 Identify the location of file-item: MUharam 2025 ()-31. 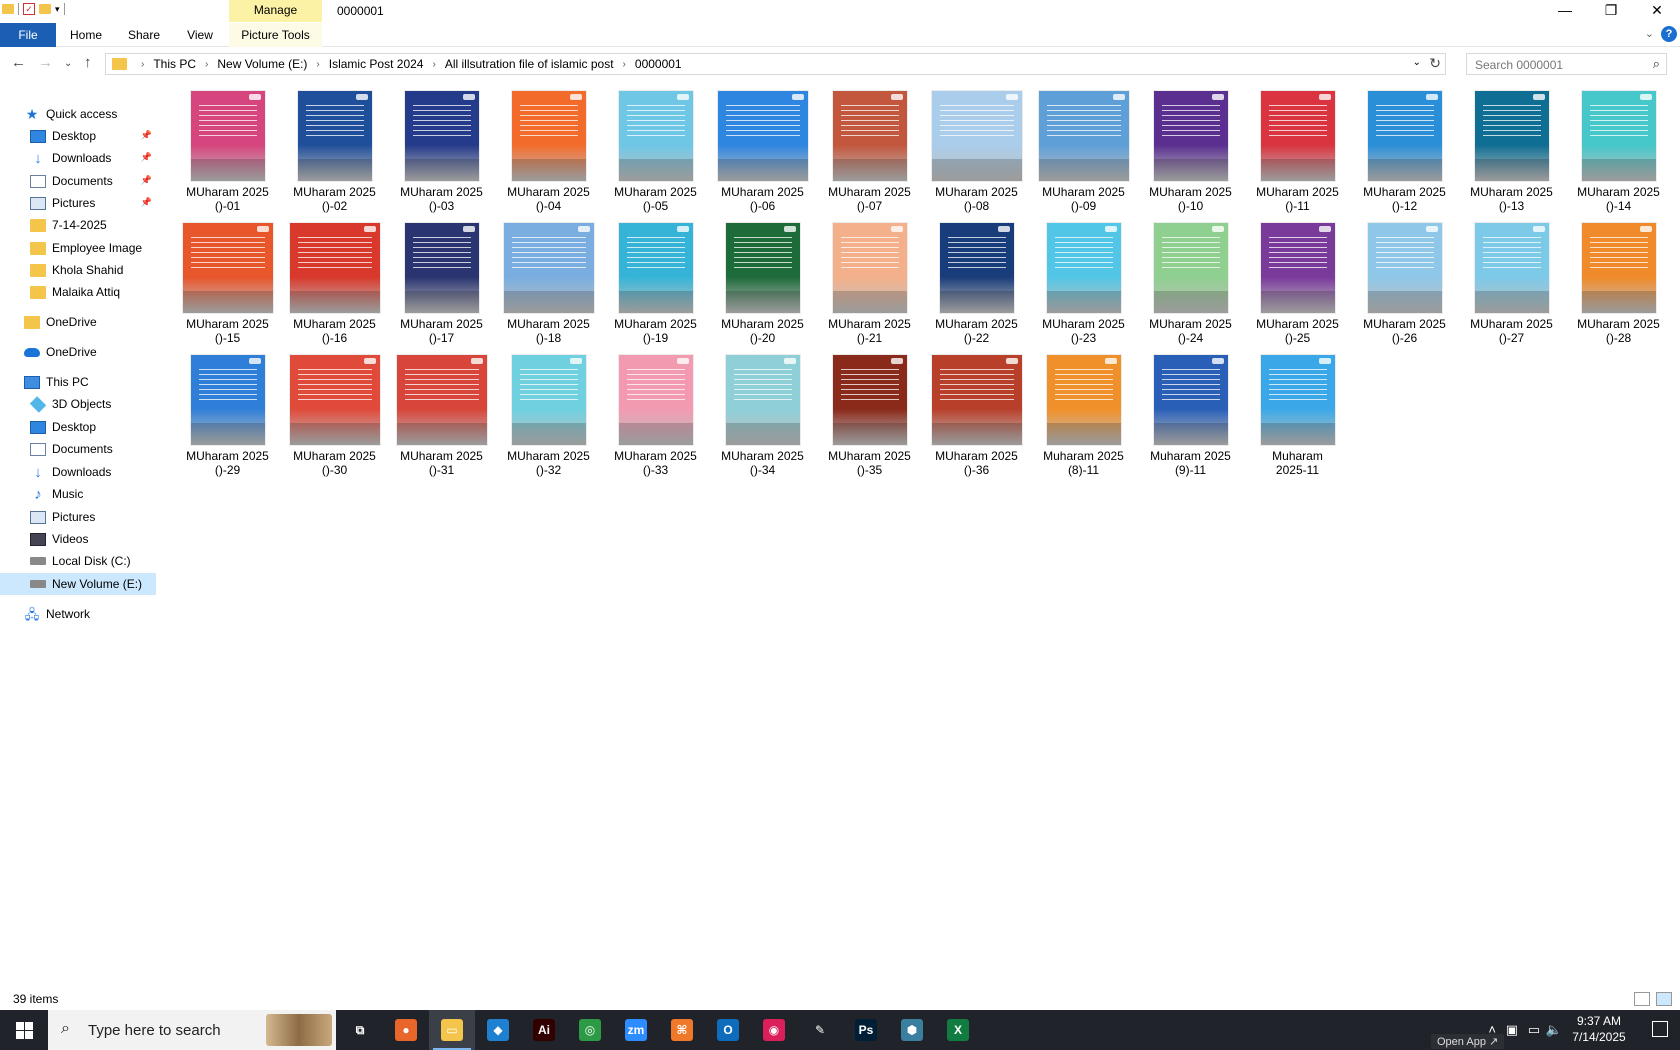
(441, 412).